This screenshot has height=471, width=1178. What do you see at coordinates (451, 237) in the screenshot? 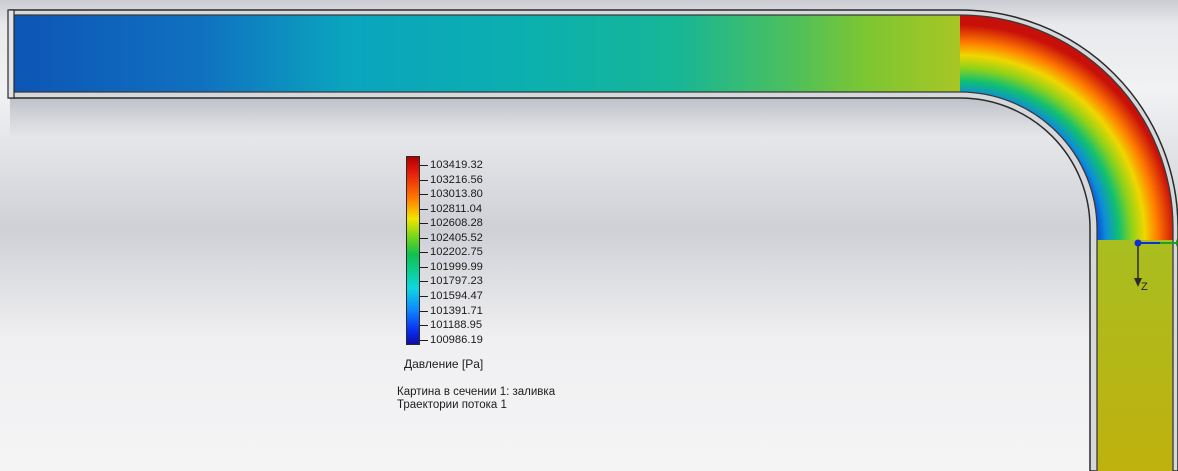
I see `legend-tick-label: 102405.52` at bounding box center [451, 237].